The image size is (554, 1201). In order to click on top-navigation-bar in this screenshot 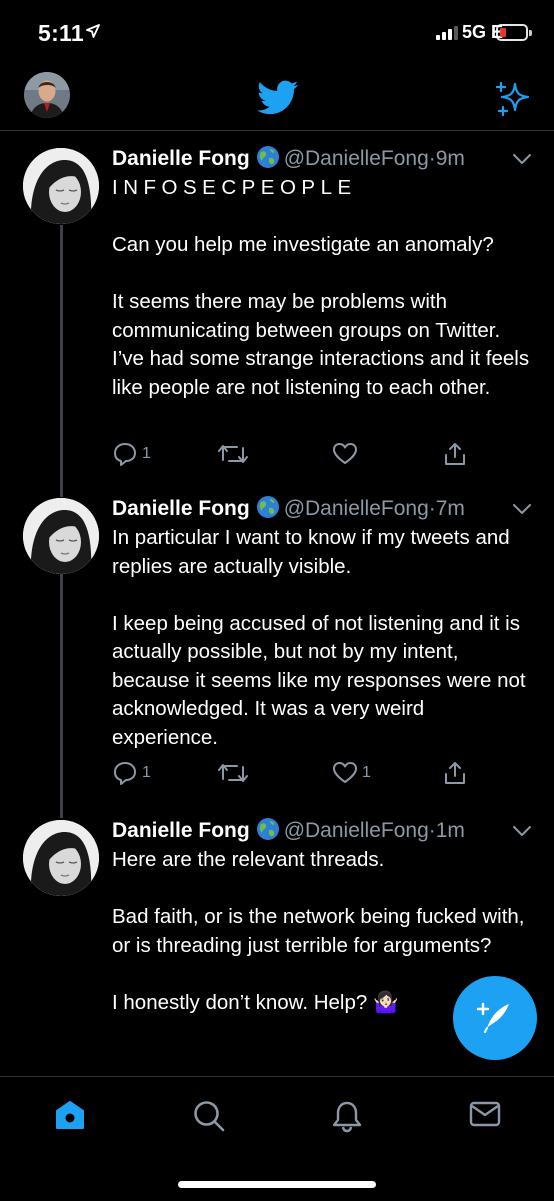, I will do `click(277, 100)`.